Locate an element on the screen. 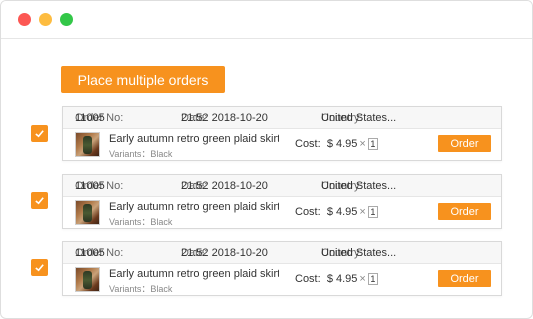 The width and height of the screenshot is (533, 319). minimize-window-button is located at coordinates (45, 19).